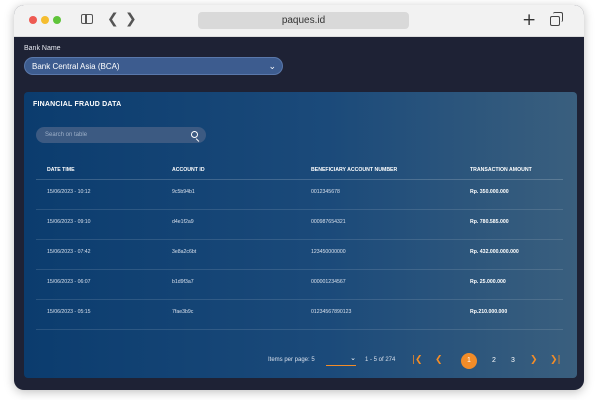 This screenshot has height=400, width=597. I want to click on maximize-window-button, so click(57, 20).